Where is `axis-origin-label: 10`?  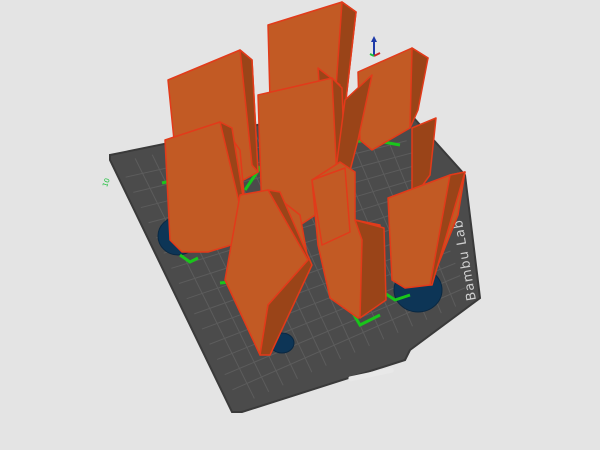
axis-origin-label: 10 is located at coordinates (106, 182).